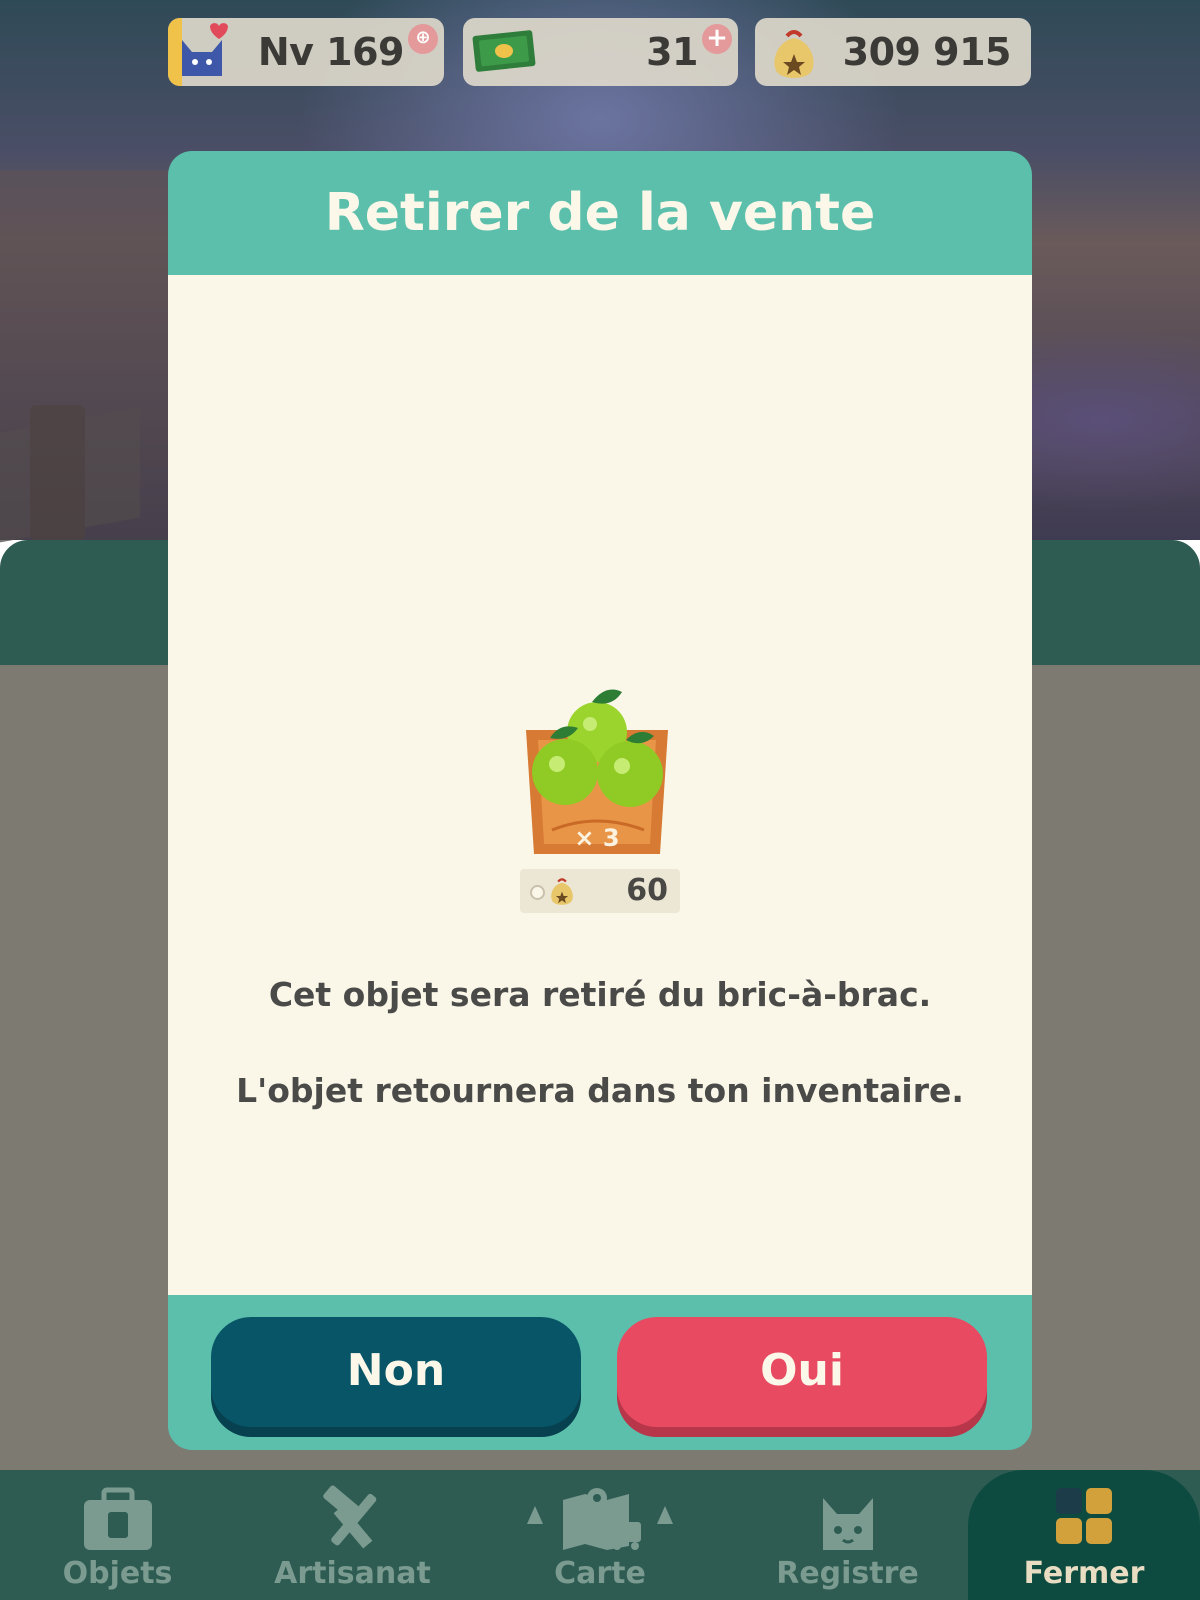  What do you see at coordinates (600, 994) in the screenshot?
I see `message-line-1: Cet objet sera retiré du bric-à-brac.` at bounding box center [600, 994].